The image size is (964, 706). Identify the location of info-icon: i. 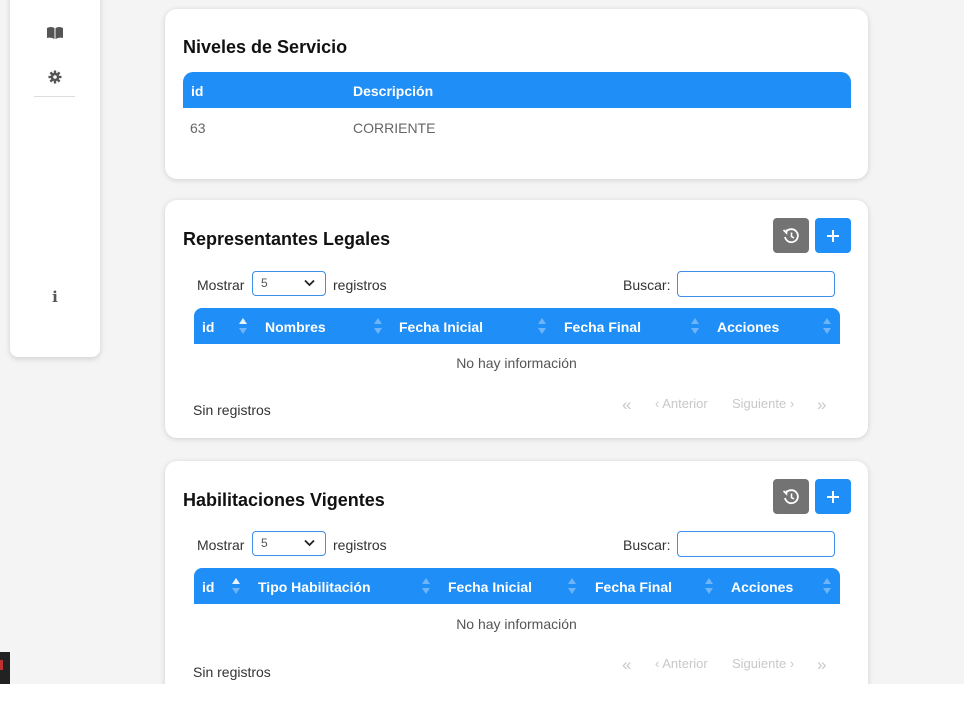
(55, 297).